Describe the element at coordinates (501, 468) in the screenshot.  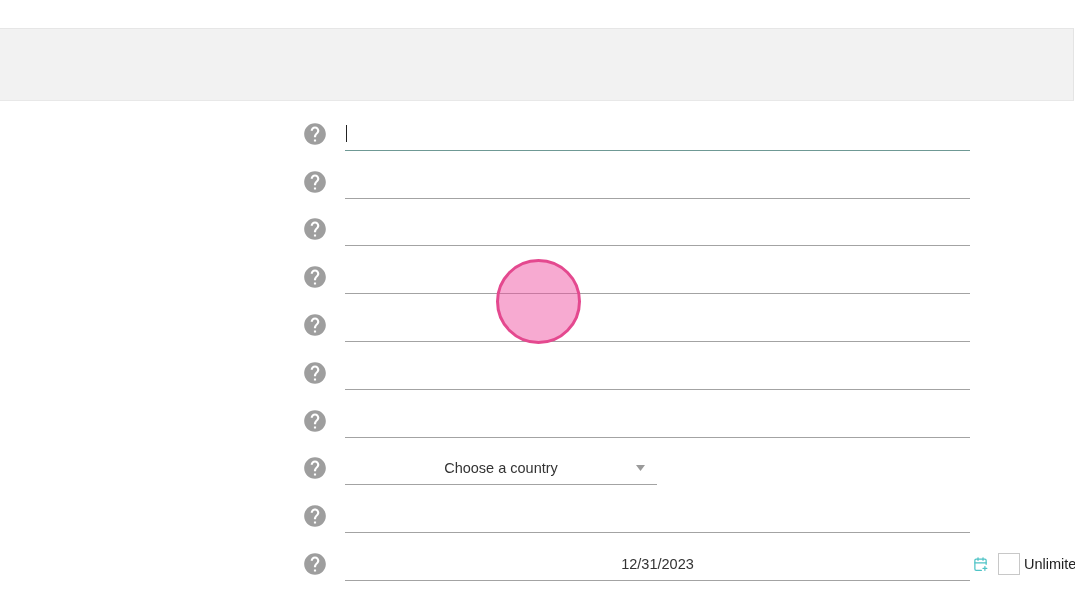
I see `country-select: Choose a country` at that location.